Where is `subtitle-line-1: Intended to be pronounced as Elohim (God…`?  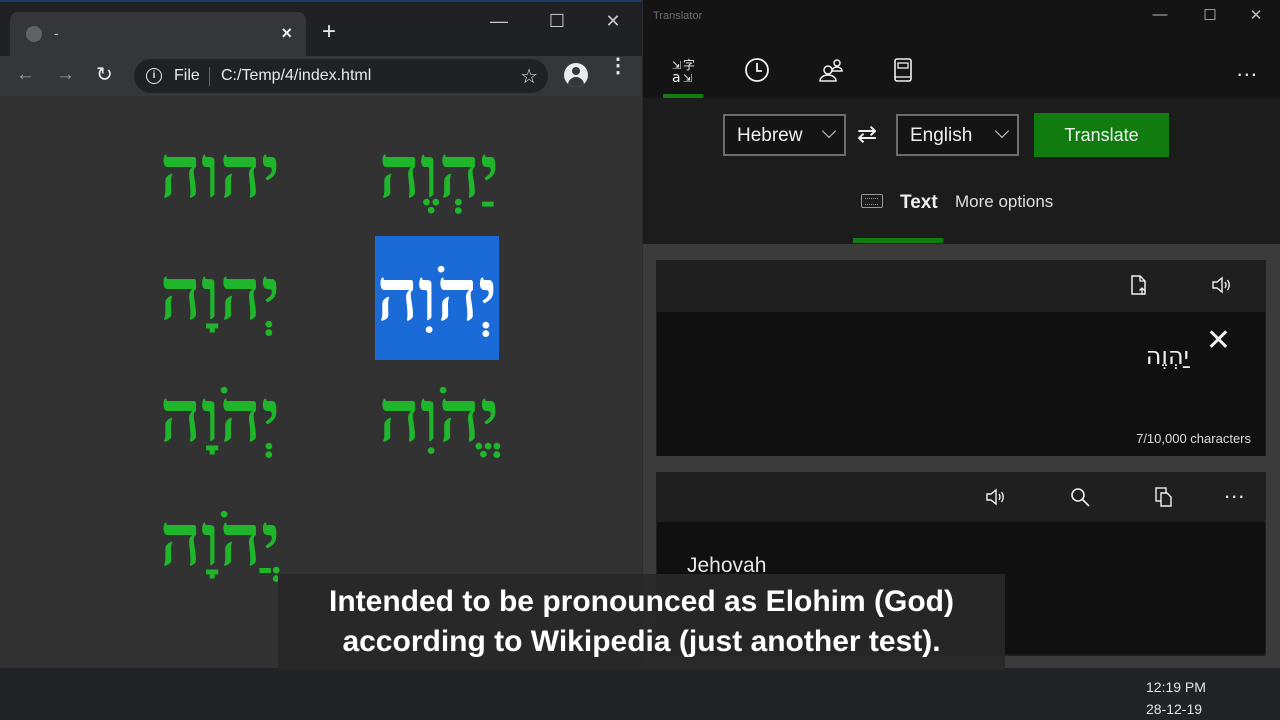 subtitle-line-1: Intended to be pronounced as Elohim (God… is located at coordinates (641, 601).